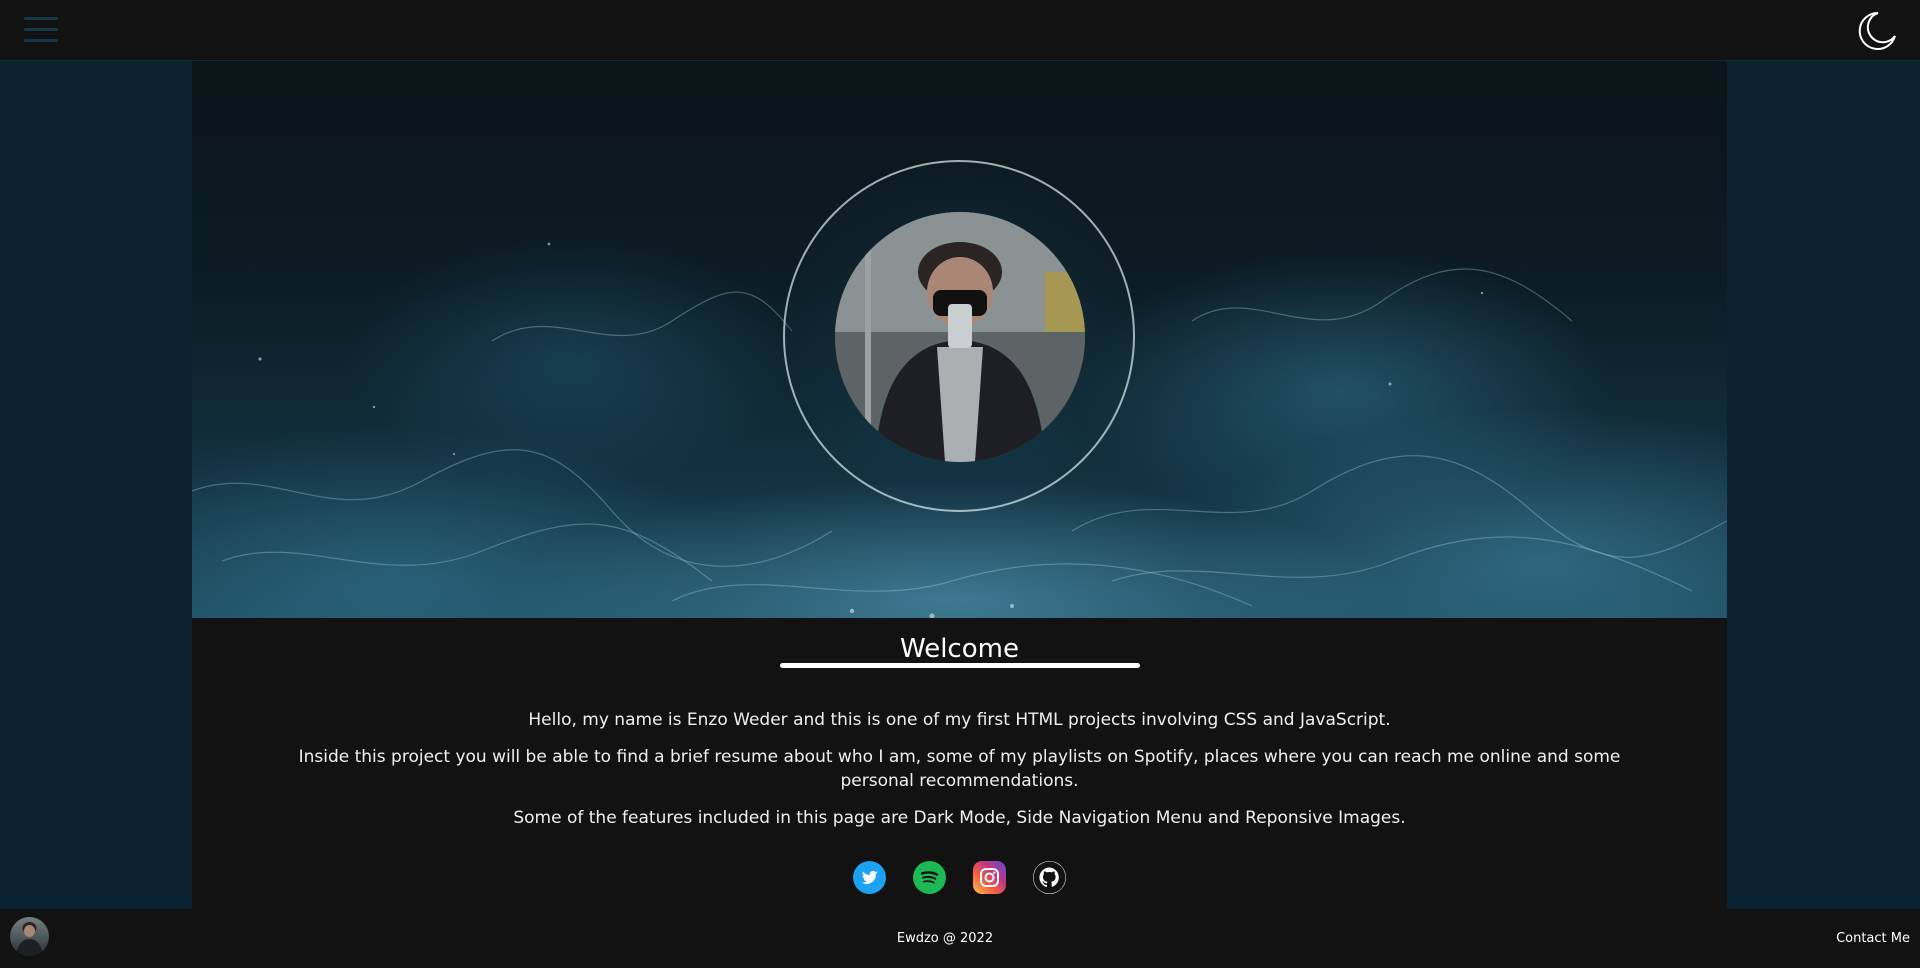 This screenshot has height=968, width=1920. What do you see at coordinates (929, 877) in the screenshot?
I see `spotify-icon` at bounding box center [929, 877].